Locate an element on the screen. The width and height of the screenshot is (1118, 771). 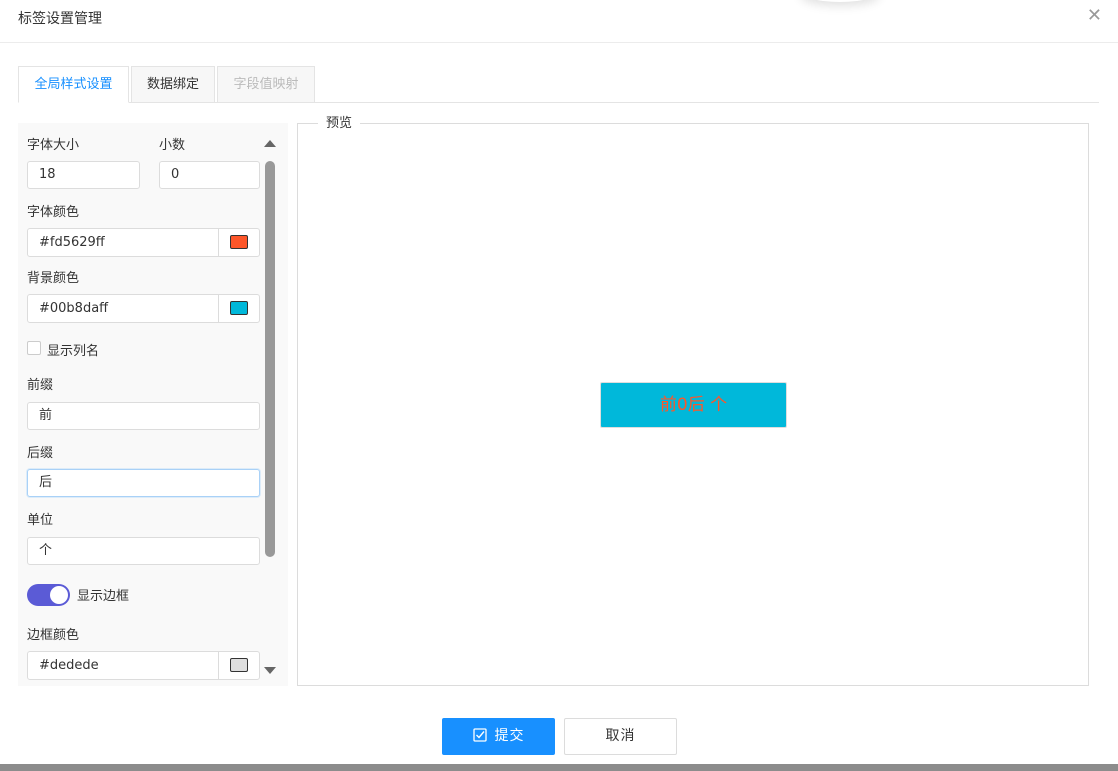
tab-data-binding: 数据绑定 is located at coordinates (173, 84).